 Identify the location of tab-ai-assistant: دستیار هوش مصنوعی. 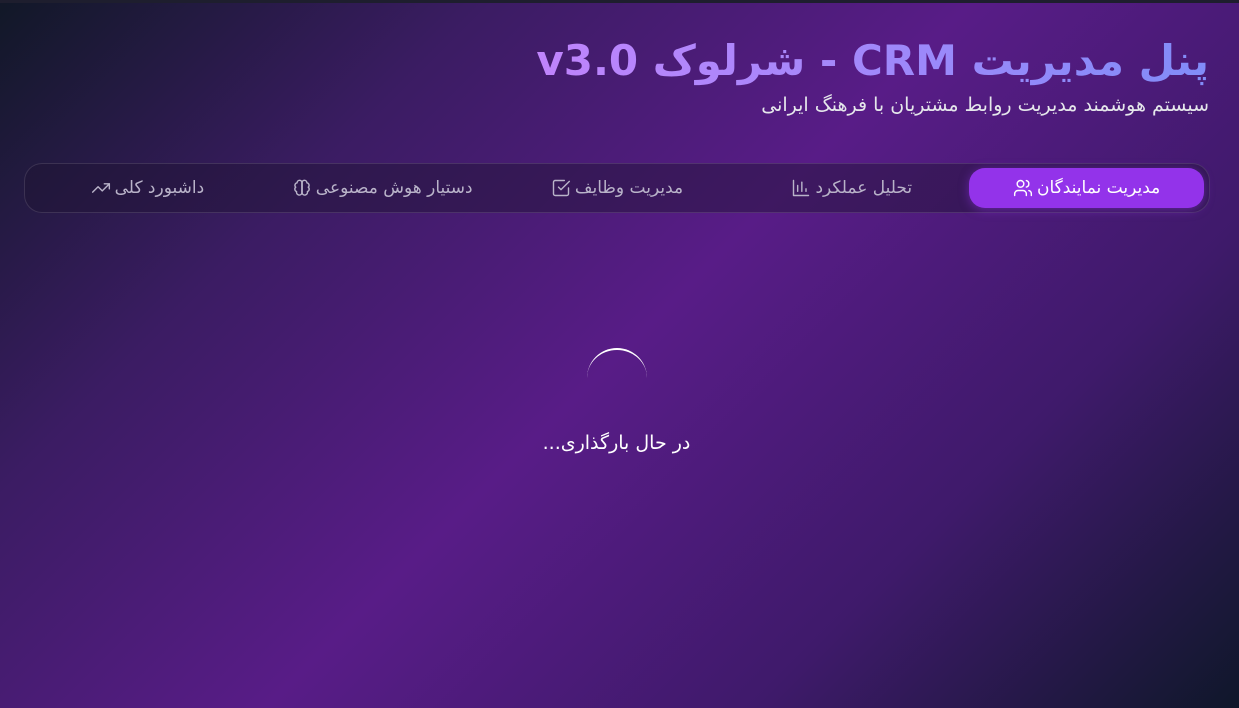
(382, 188).